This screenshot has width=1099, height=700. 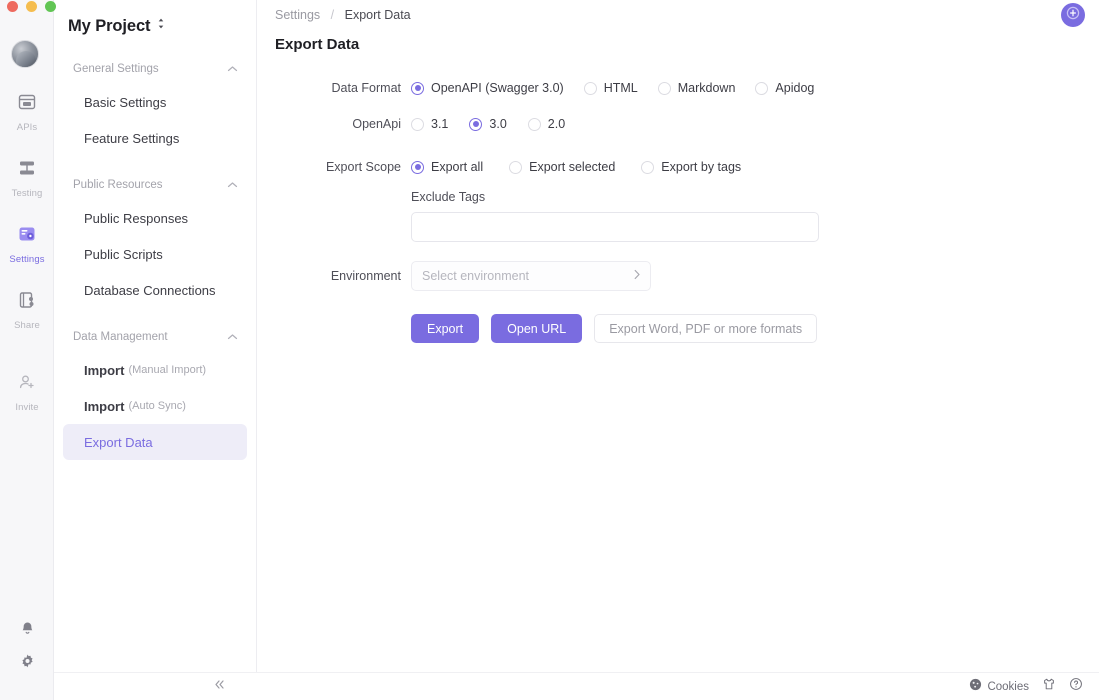 I want to click on rail-nav: APIs Testing Settings Share Invite, so click(x=27, y=255).